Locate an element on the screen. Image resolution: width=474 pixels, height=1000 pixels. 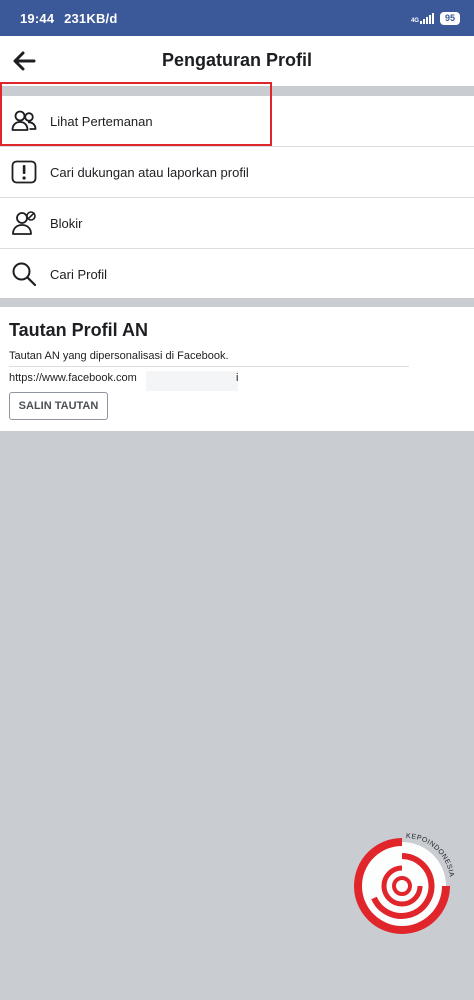
copy-link-button: SALIN TAUTAN is located at coordinates (58, 406).